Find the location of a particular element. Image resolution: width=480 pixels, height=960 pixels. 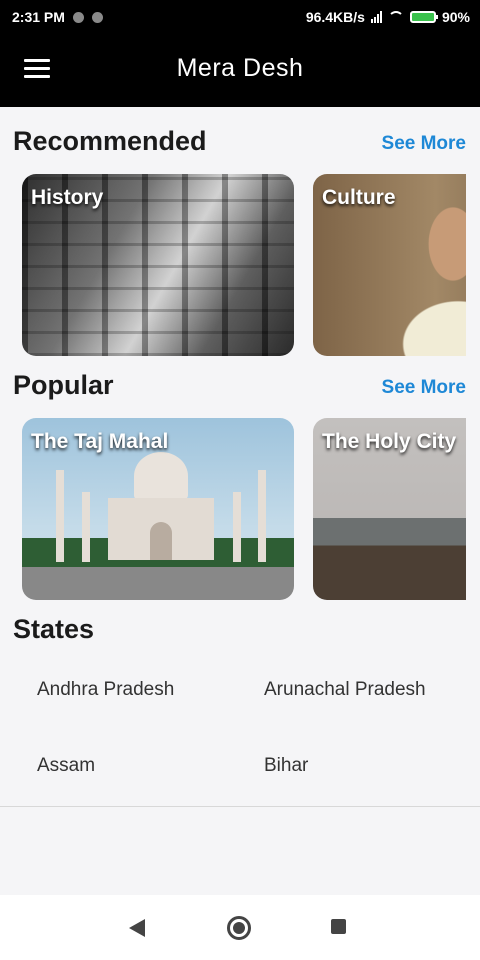

status-right: 96.4KB/s 90% is located at coordinates (388, 17).